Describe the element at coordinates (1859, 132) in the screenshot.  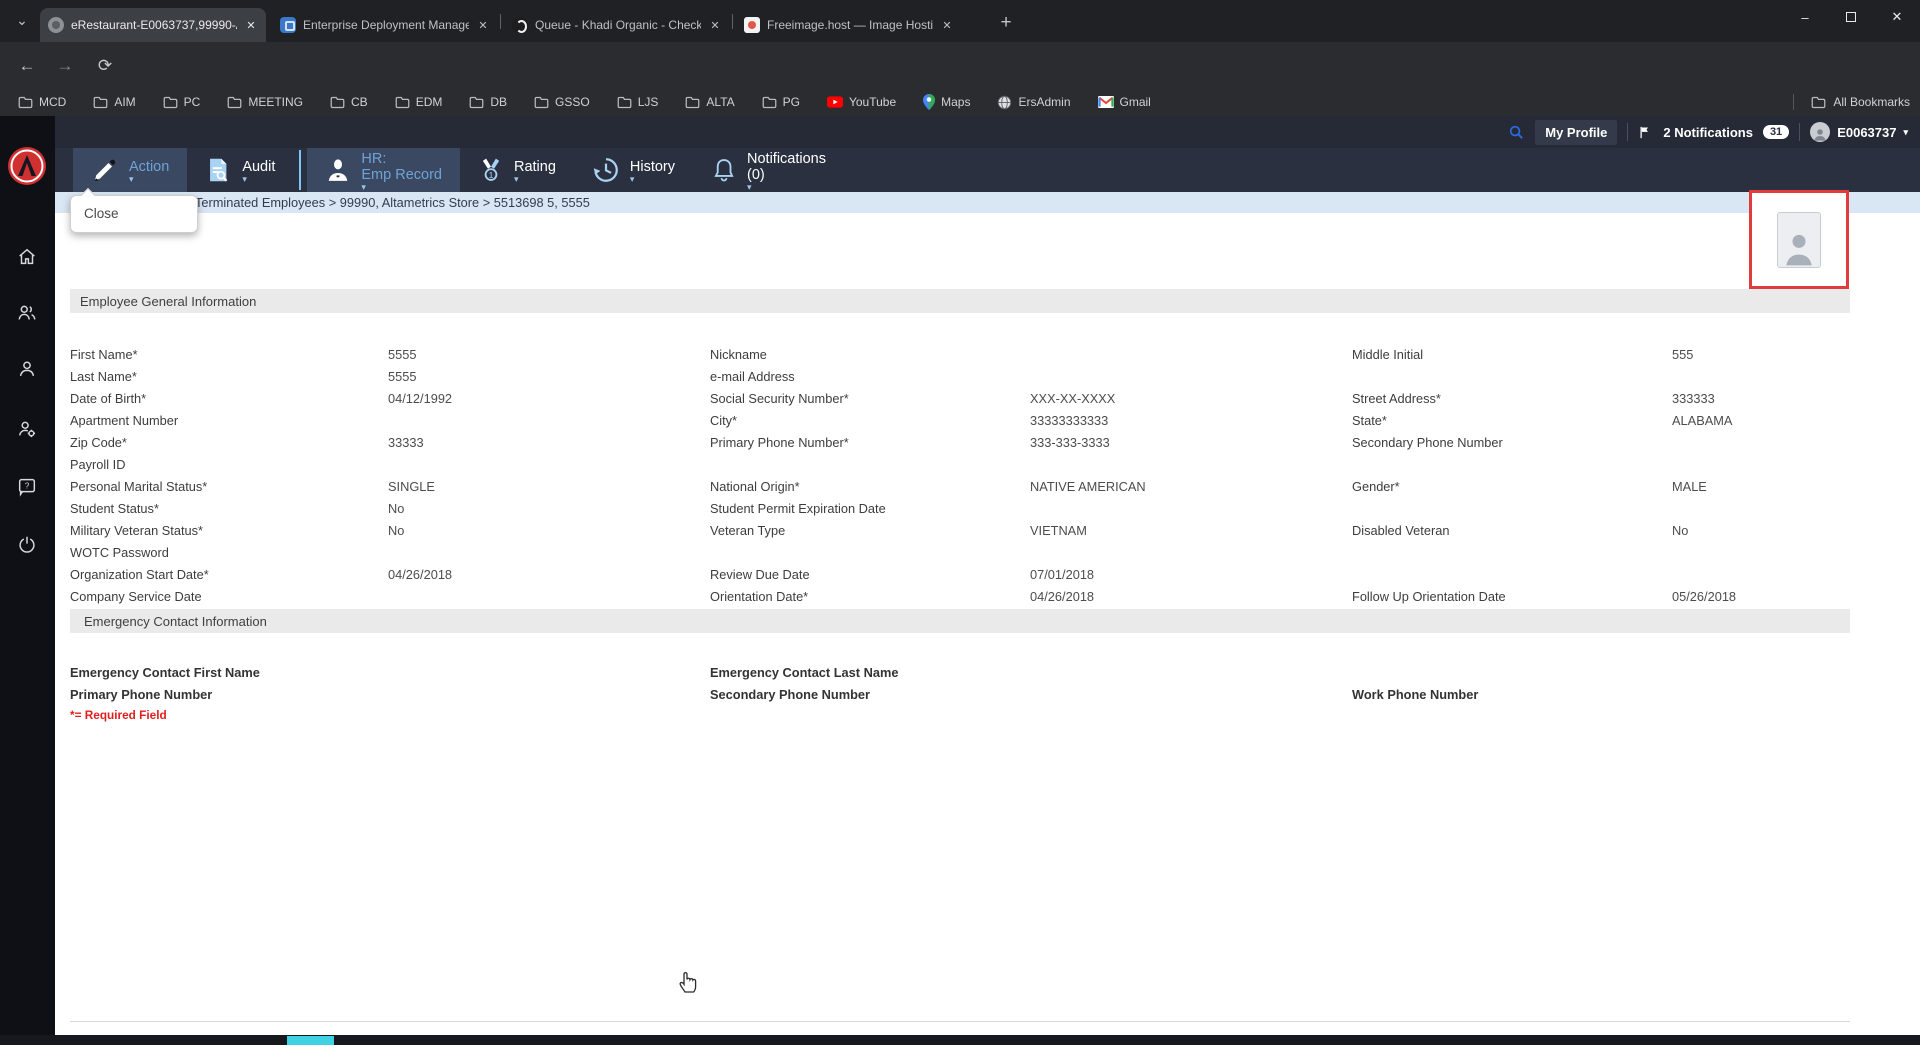
I see `user-menu: E0063737` at that location.